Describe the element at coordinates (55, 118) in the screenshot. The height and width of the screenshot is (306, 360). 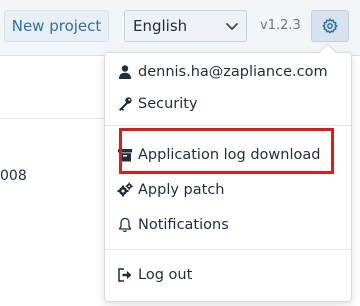
I see `background-divider` at that location.